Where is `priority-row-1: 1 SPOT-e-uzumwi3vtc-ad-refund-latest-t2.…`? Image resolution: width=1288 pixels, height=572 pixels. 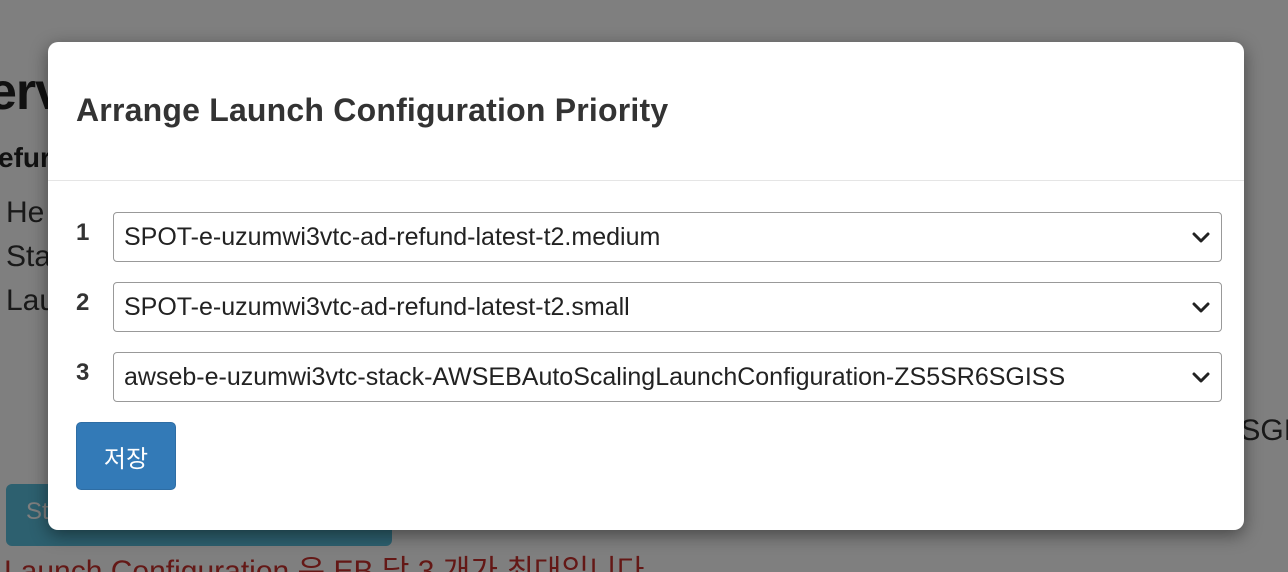 priority-row-1: 1 SPOT-e-uzumwi3vtc-ad-refund-latest-t2.… is located at coordinates (649, 237).